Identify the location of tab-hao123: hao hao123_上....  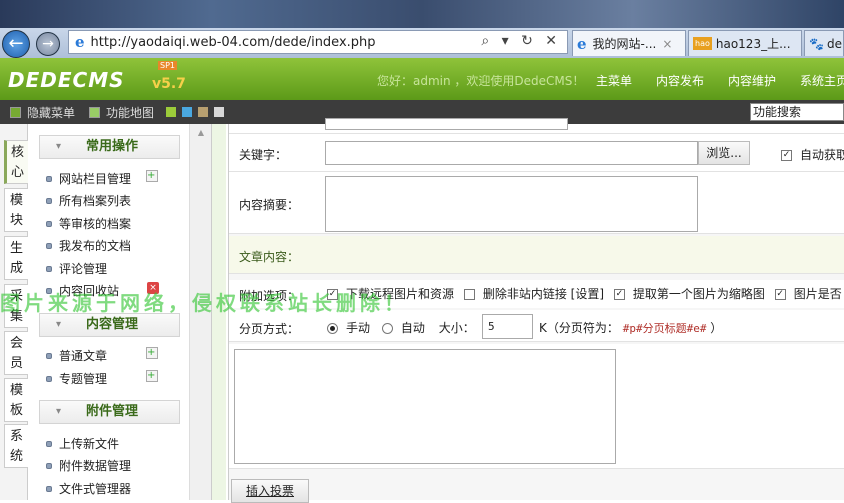
(745, 43).